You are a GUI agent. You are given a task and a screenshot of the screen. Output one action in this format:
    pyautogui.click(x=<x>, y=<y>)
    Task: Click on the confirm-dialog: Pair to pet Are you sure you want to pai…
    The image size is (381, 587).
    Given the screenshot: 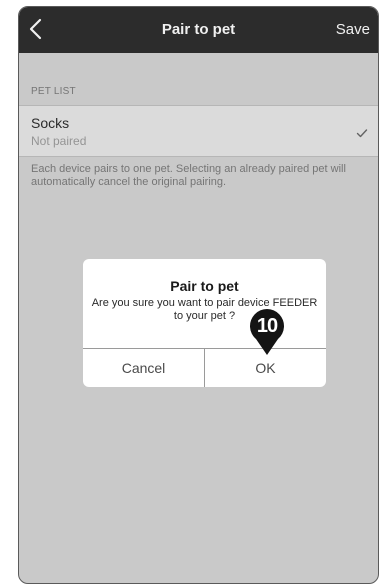 What is the action you would take?
    pyautogui.click(x=204, y=323)
    